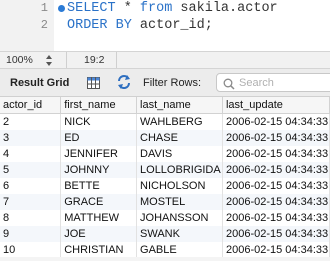 The image size is (330, 261). I want to click on sql-text: actor_id;, so click(172, 25).